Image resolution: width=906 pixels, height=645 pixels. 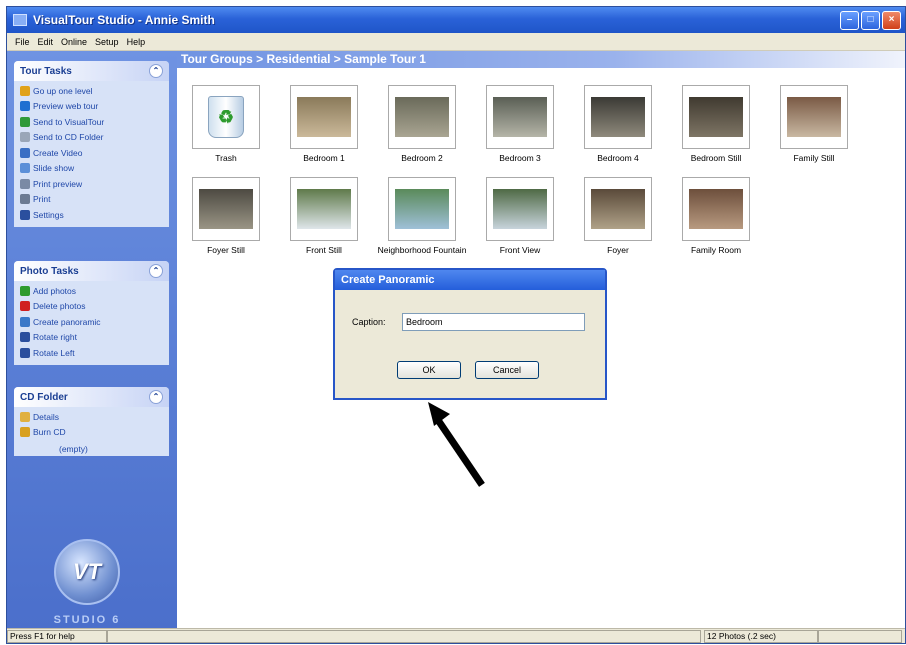 What do you see at coordinates (91, 397) in the screenshot?
I see `cd-folder-header: CD Folder ⌃` at bounding box center [91, 397].